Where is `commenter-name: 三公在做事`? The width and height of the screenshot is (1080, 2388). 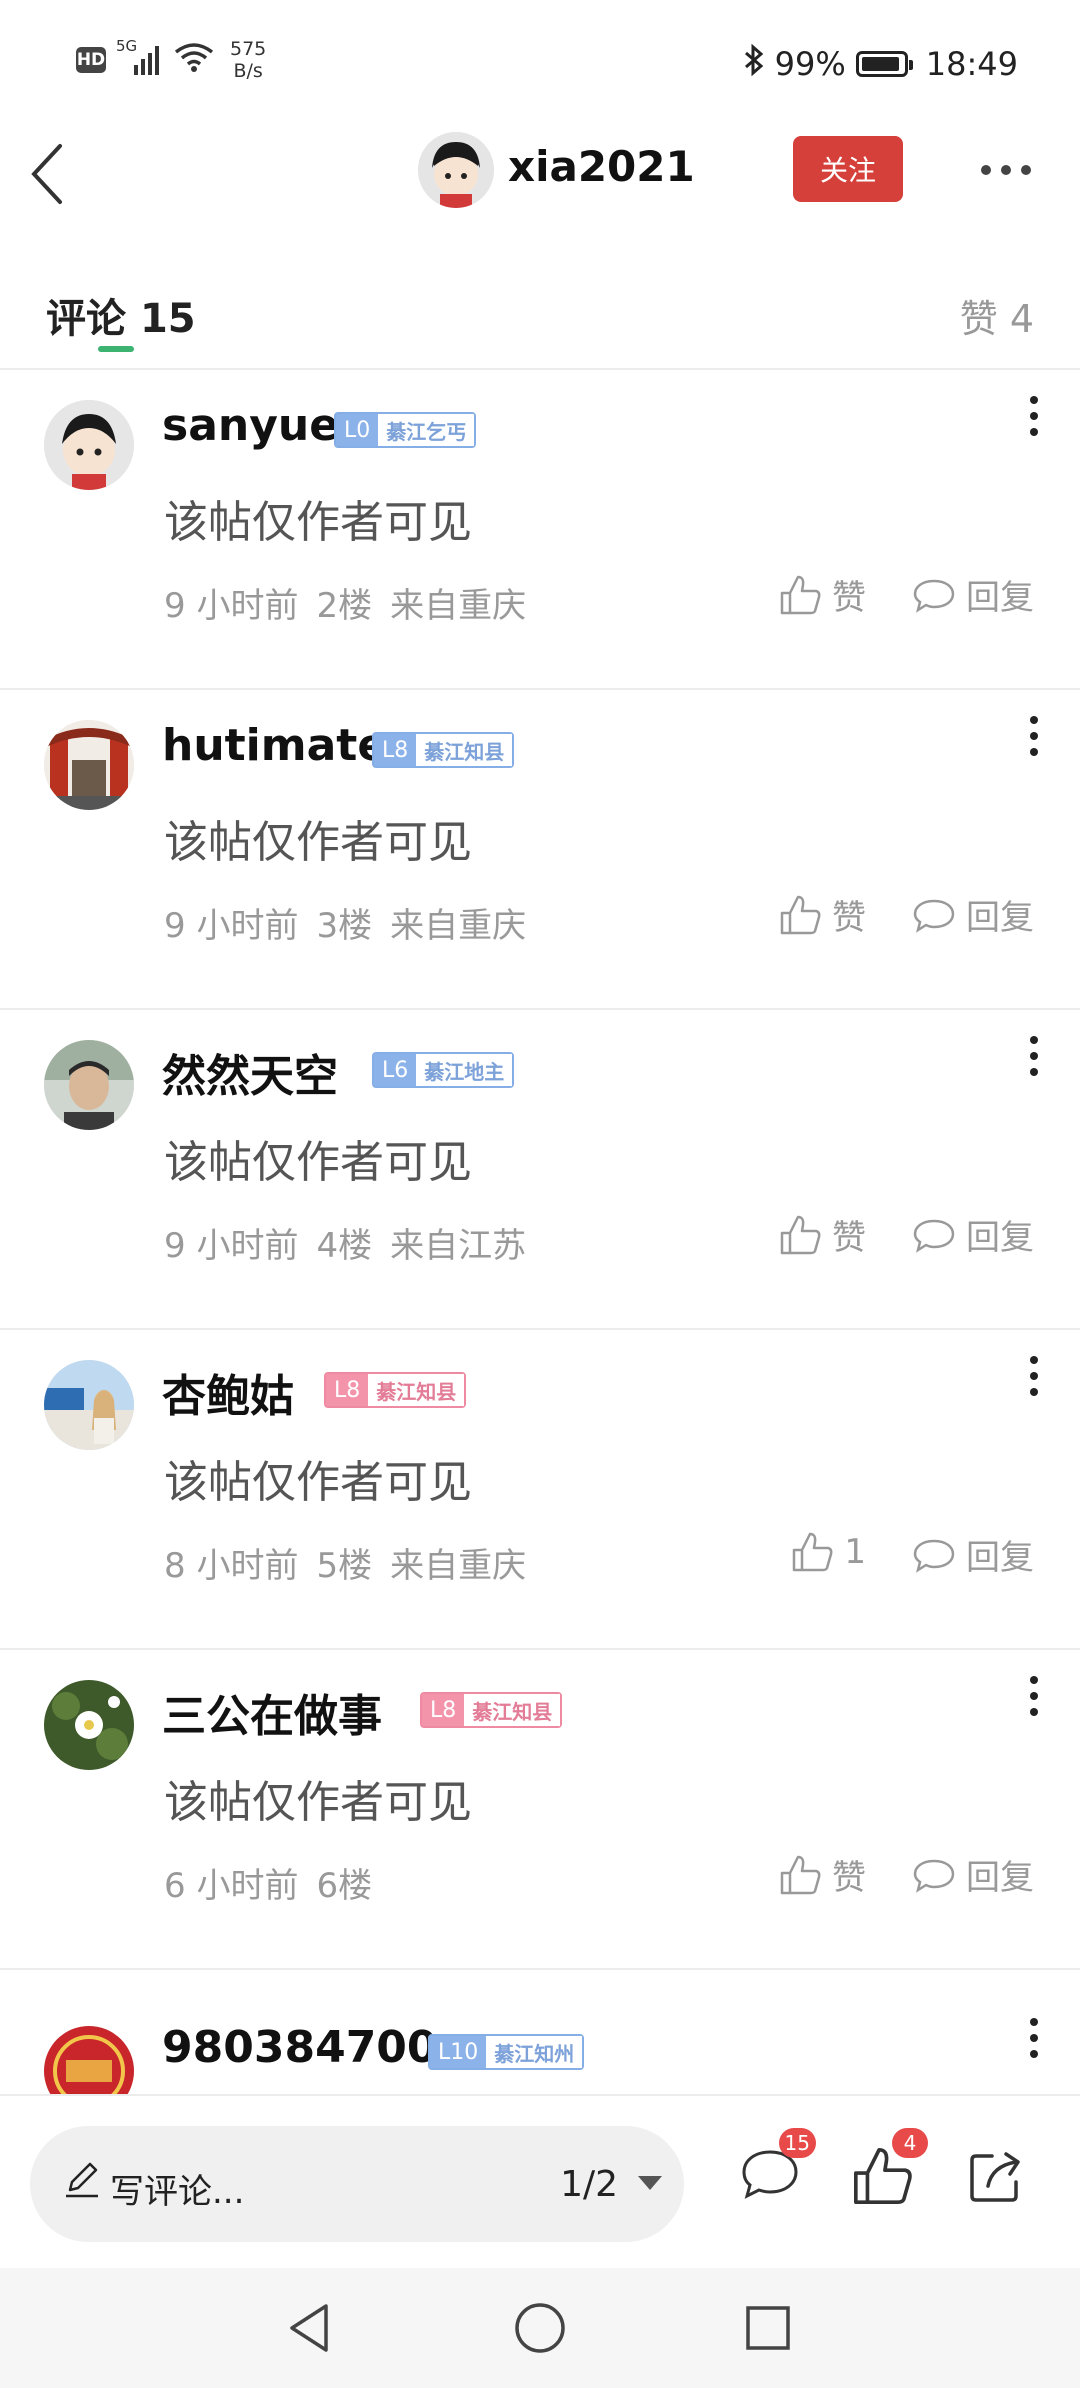 commenter-name: 三公在做事 is located at coordinates (272, 1712).